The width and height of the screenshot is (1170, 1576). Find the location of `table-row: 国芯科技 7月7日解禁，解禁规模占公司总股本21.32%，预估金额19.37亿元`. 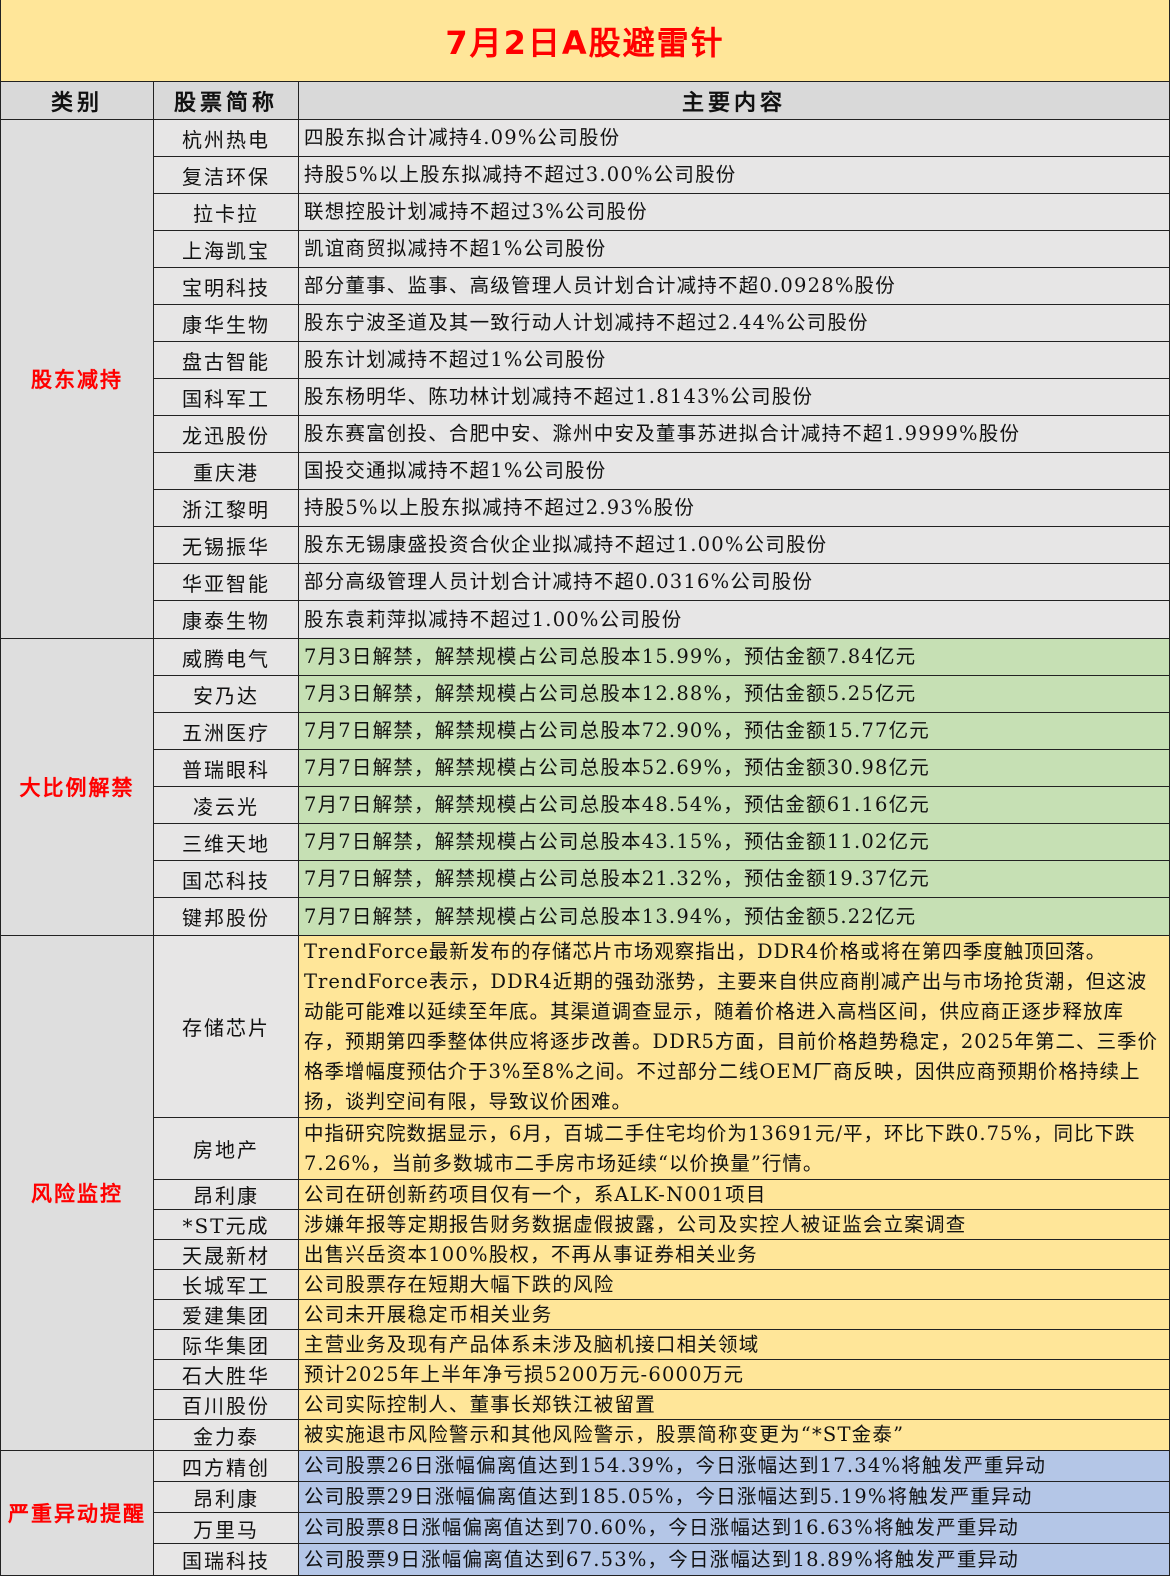

table-row: 国芯科技 7月7日解禁，解禁规模占公司总股本21.32%，预估金额19.37亿元 is located at coordinates (661, 879).